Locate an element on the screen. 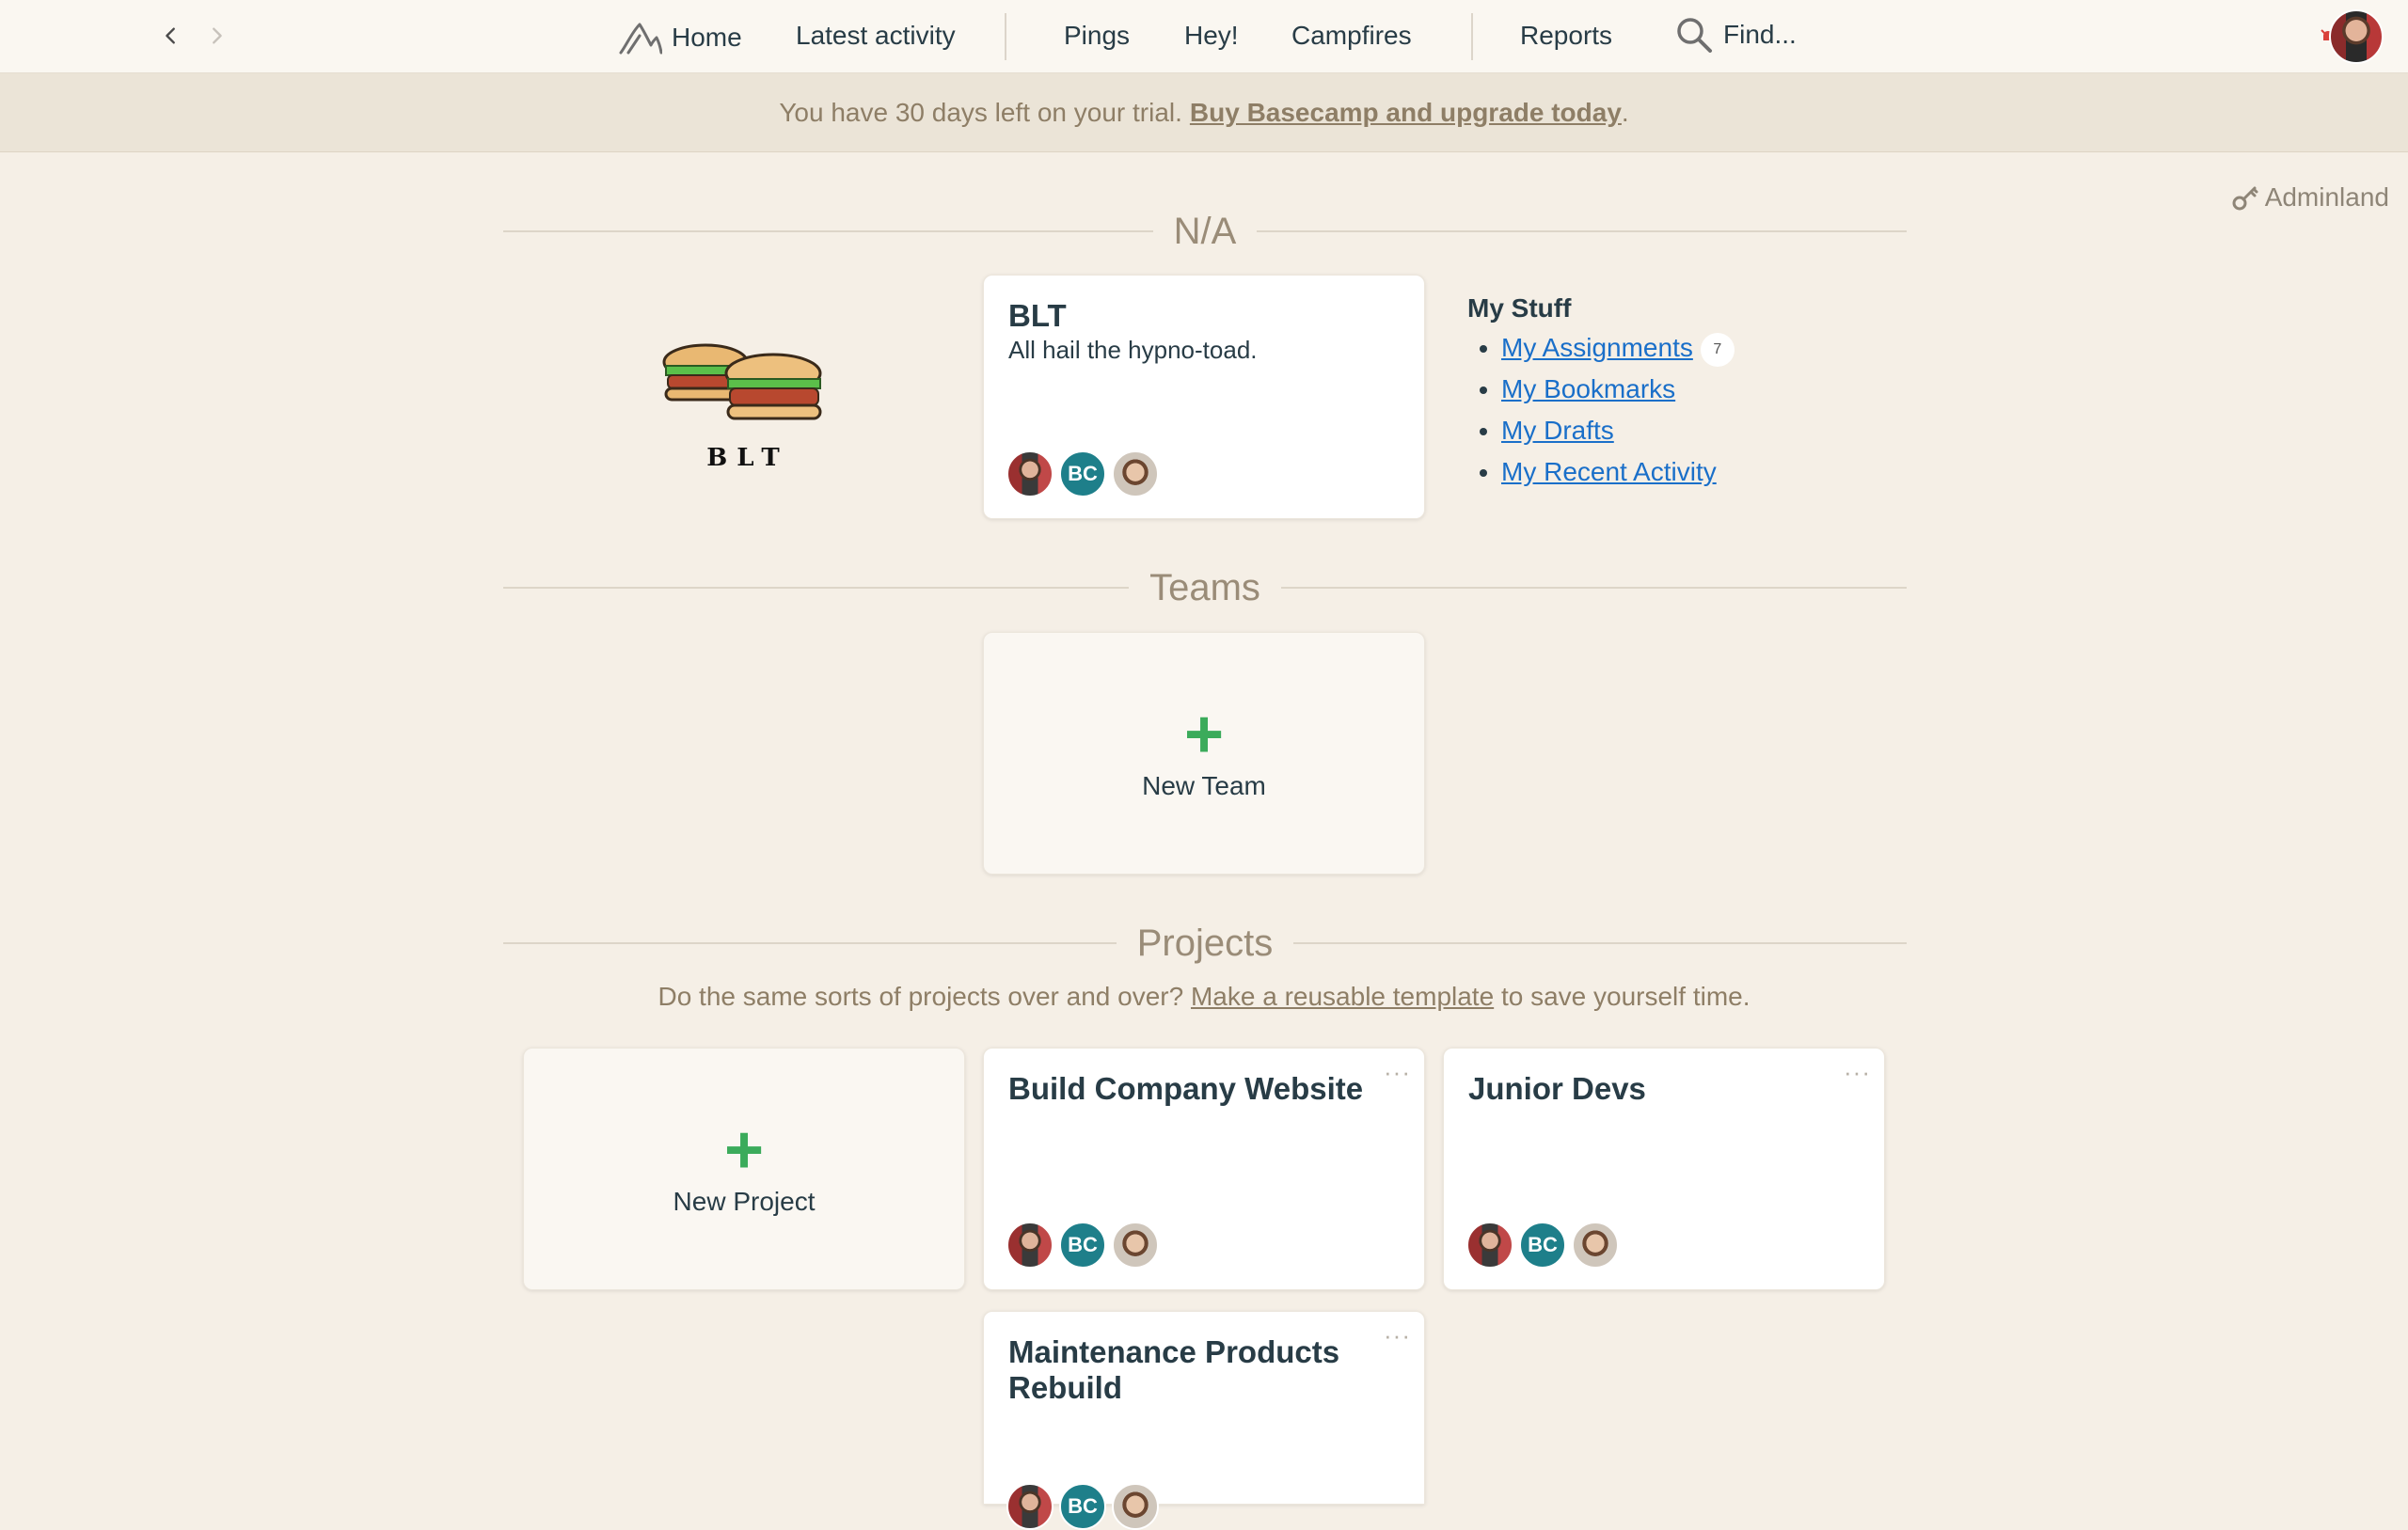  forward-button is located at coordinates (216, 36).